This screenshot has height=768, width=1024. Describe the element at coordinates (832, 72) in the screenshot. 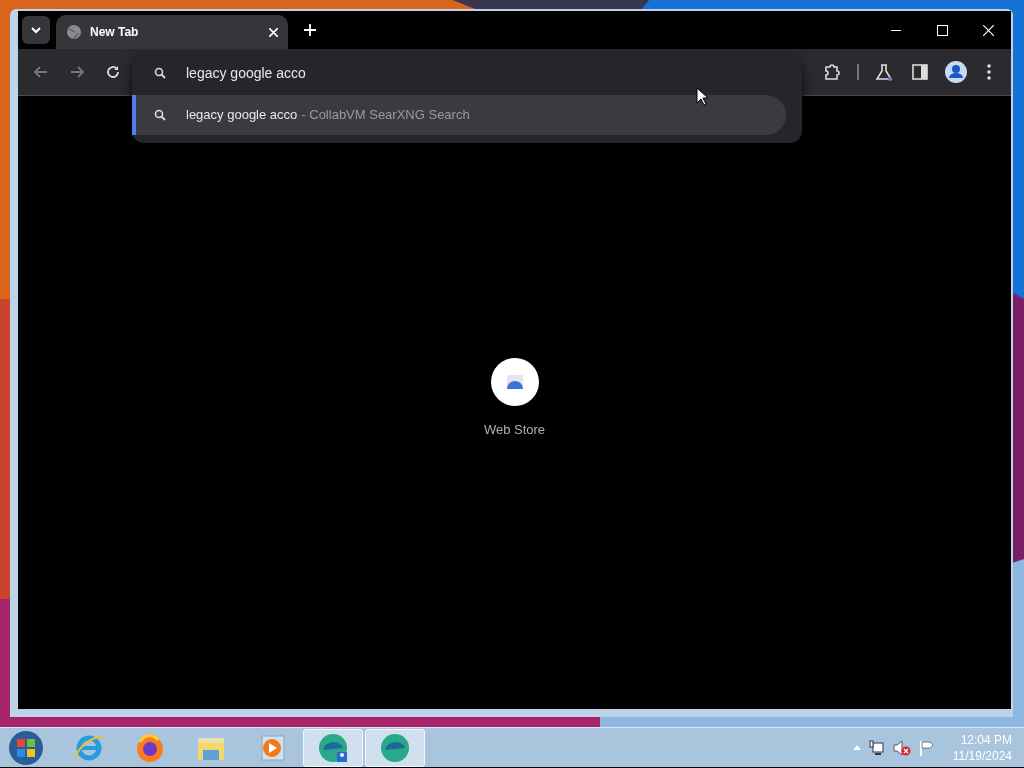

I see `puzzle-piece-icon` at that location.